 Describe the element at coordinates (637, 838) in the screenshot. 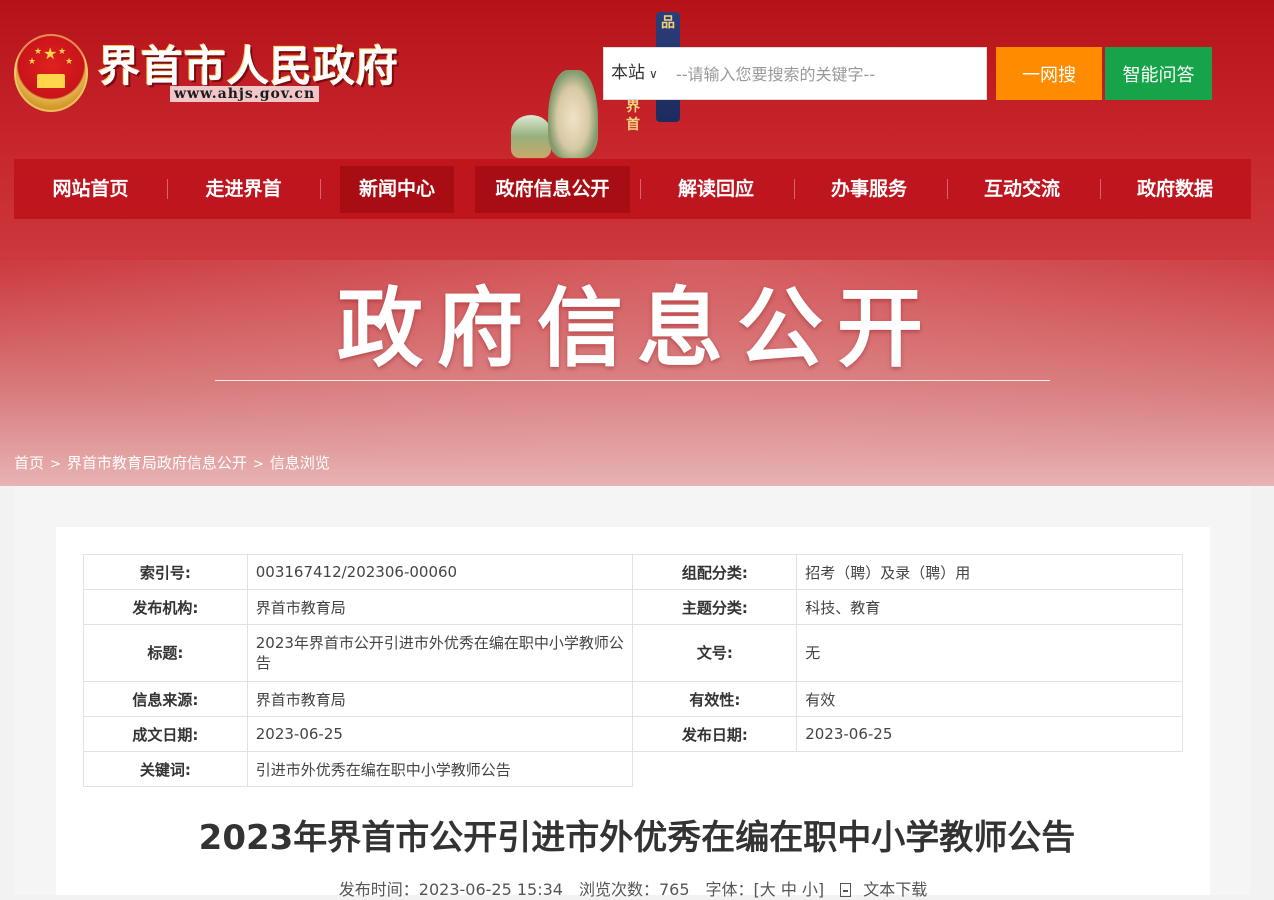

I see `article-title: 2023年界首市公开引进市外优秀在编在职中小学教师公告` at that location.